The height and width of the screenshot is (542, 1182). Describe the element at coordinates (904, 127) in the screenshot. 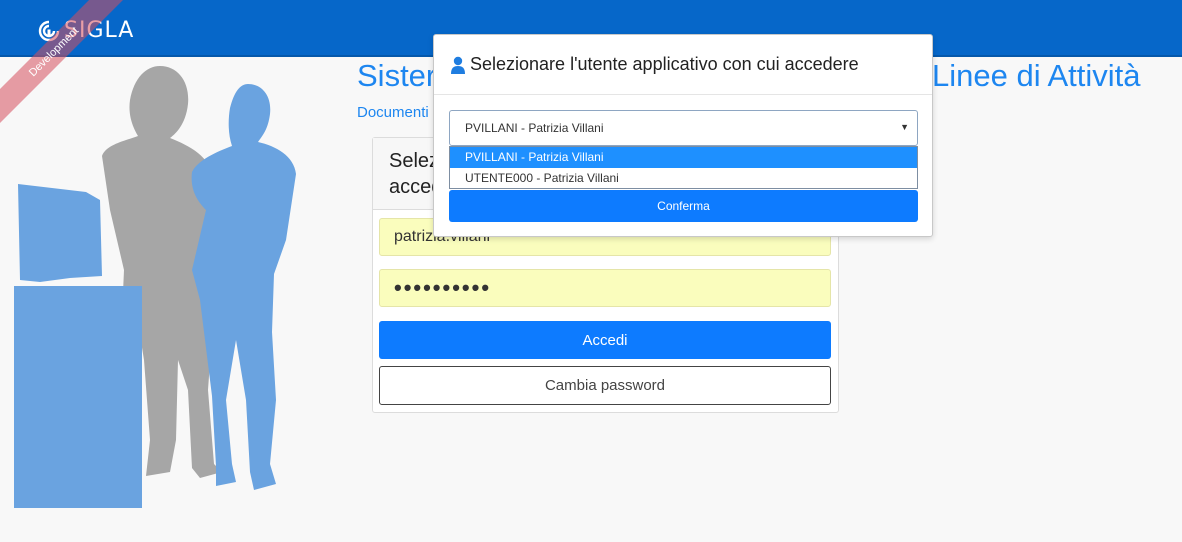

I see `caret-down-icon: ▼` at that location.